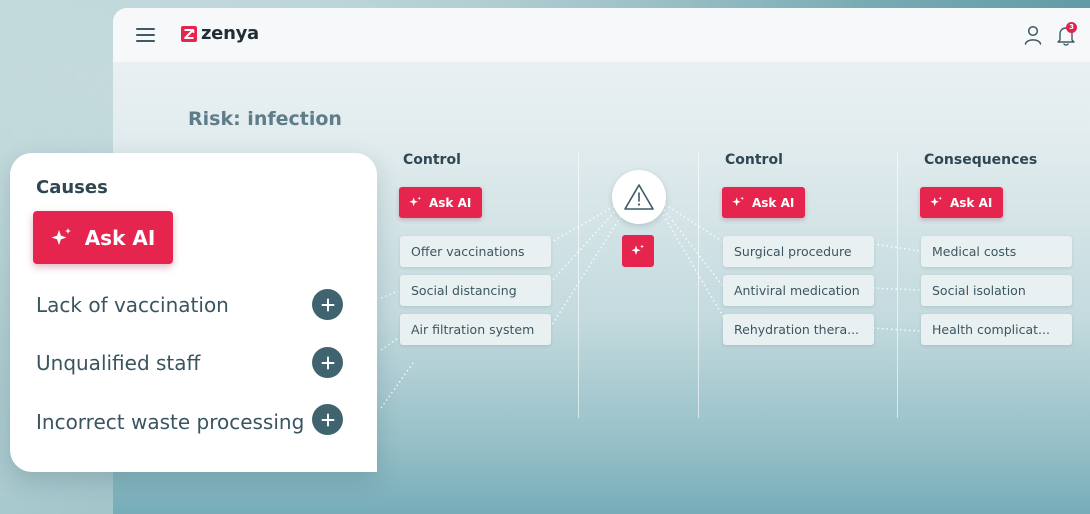 The height and width of the screenshot is (514, 1090). What do you see at coordinates (432, 160) in the screenshot?
I see `left-control-heading: Control` at bounding box center [432, 160].